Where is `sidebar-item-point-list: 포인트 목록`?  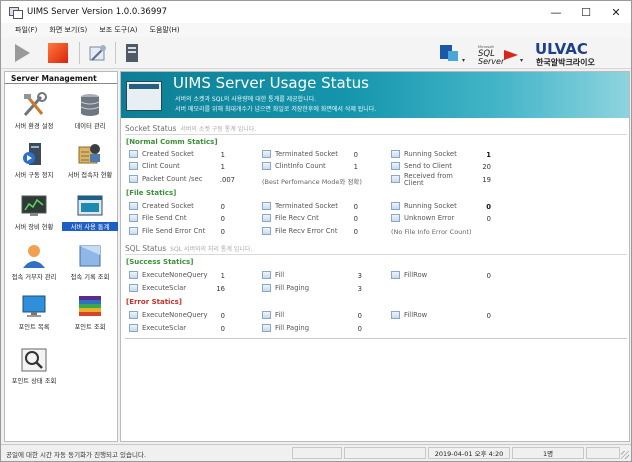
sidebar-item-point-list: 포인트 목록 is located at coordinates (34, 312).